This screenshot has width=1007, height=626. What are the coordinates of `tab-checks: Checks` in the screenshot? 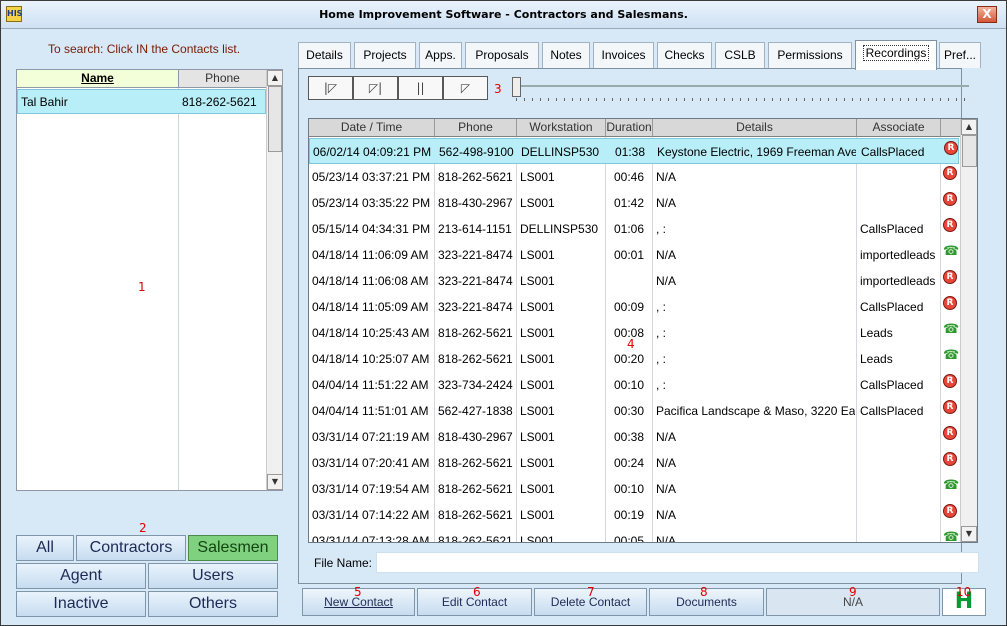 It's located at (684, 55).